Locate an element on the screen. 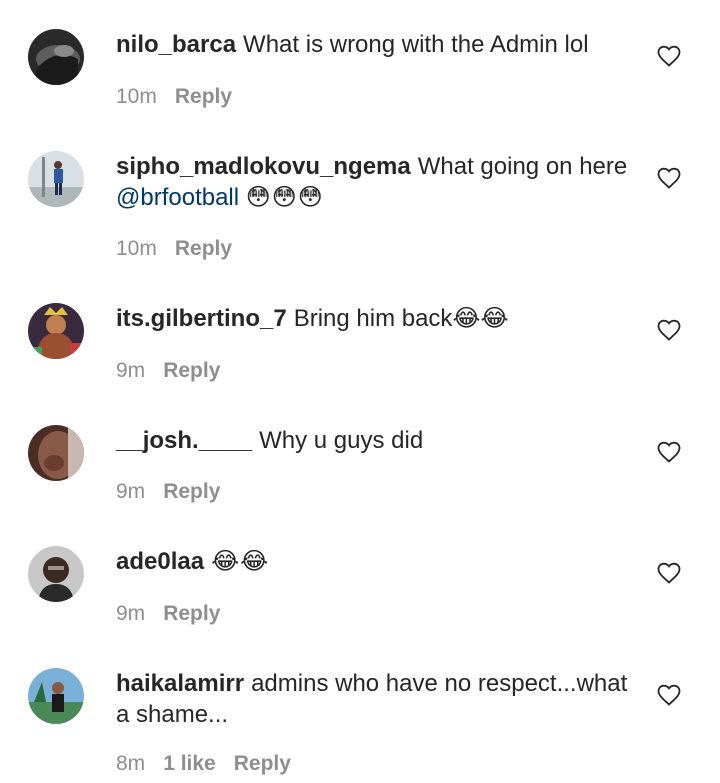 The image size is (720, 783). comment-text: ade0laa 😂😂 is located at coordinates (376, 561).